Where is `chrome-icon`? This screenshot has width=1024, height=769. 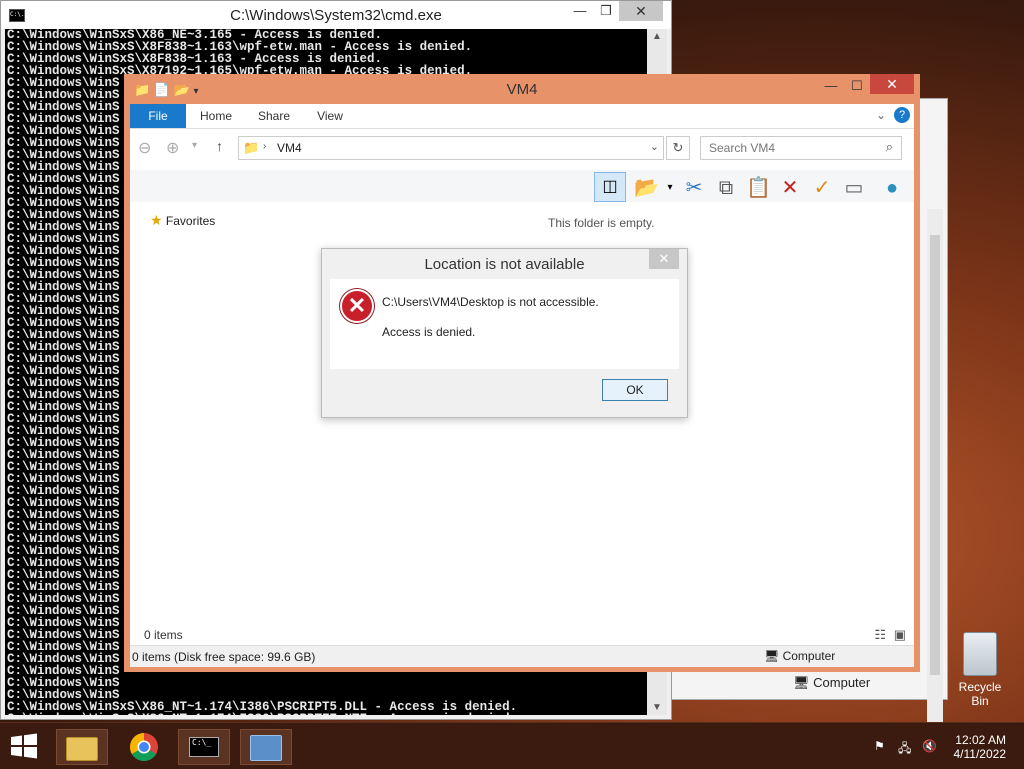
chrome-icon is located at coordinates (144, 747).